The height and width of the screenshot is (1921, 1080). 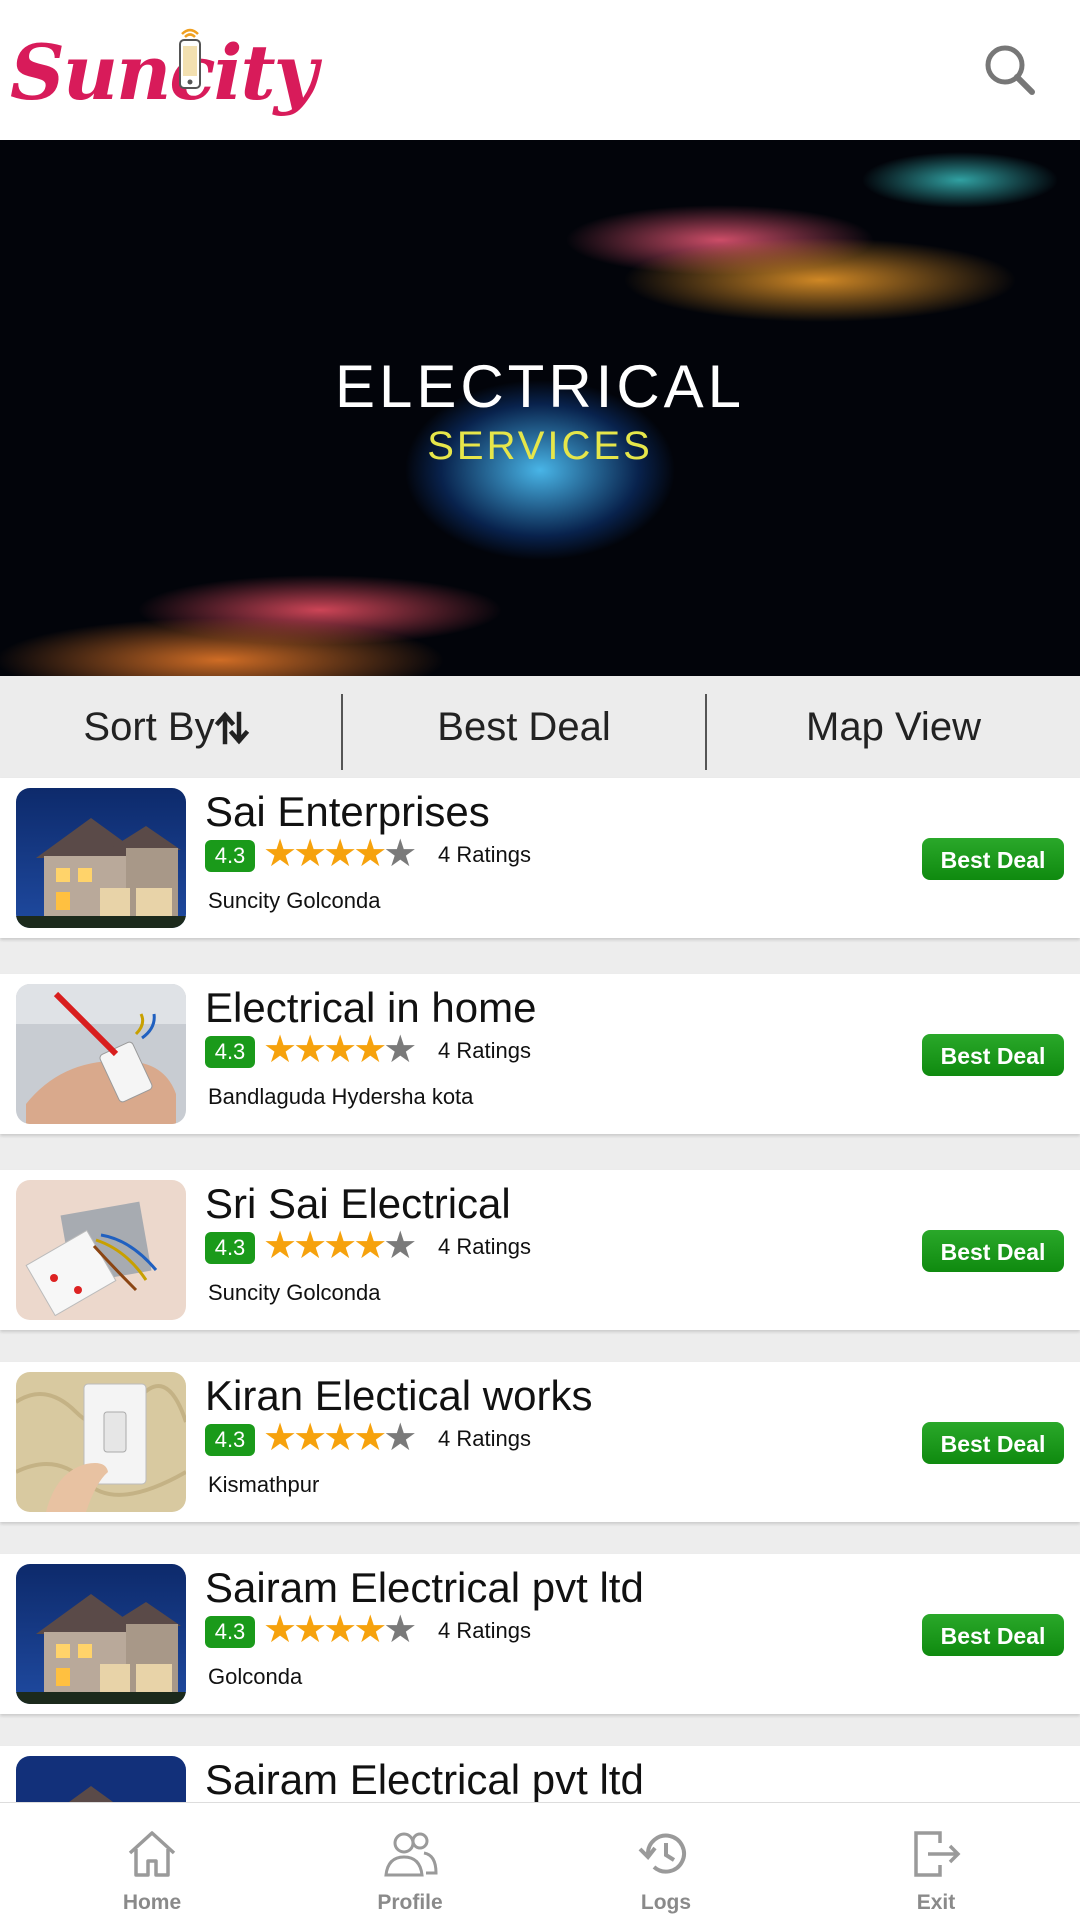 What do you see at coordinates (164, 72) in the screenshot?
I see `logo-text: Suncity` at bounding box center [164, 72].